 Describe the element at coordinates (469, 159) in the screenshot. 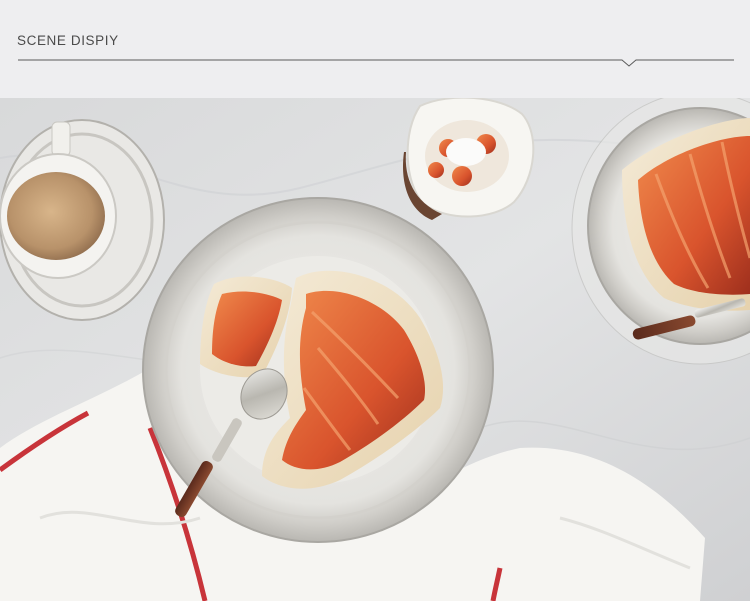

I see `apricot-bowl-icon` at that location.